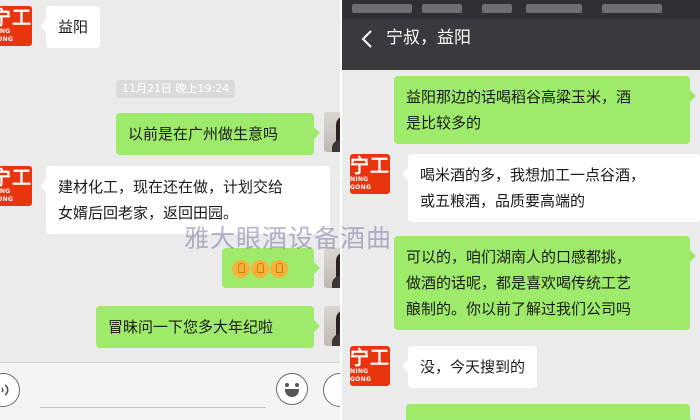 The height and width of the screenshot is (420, 700). I want to click on message-bubble: 益阳, so click(70, 27).